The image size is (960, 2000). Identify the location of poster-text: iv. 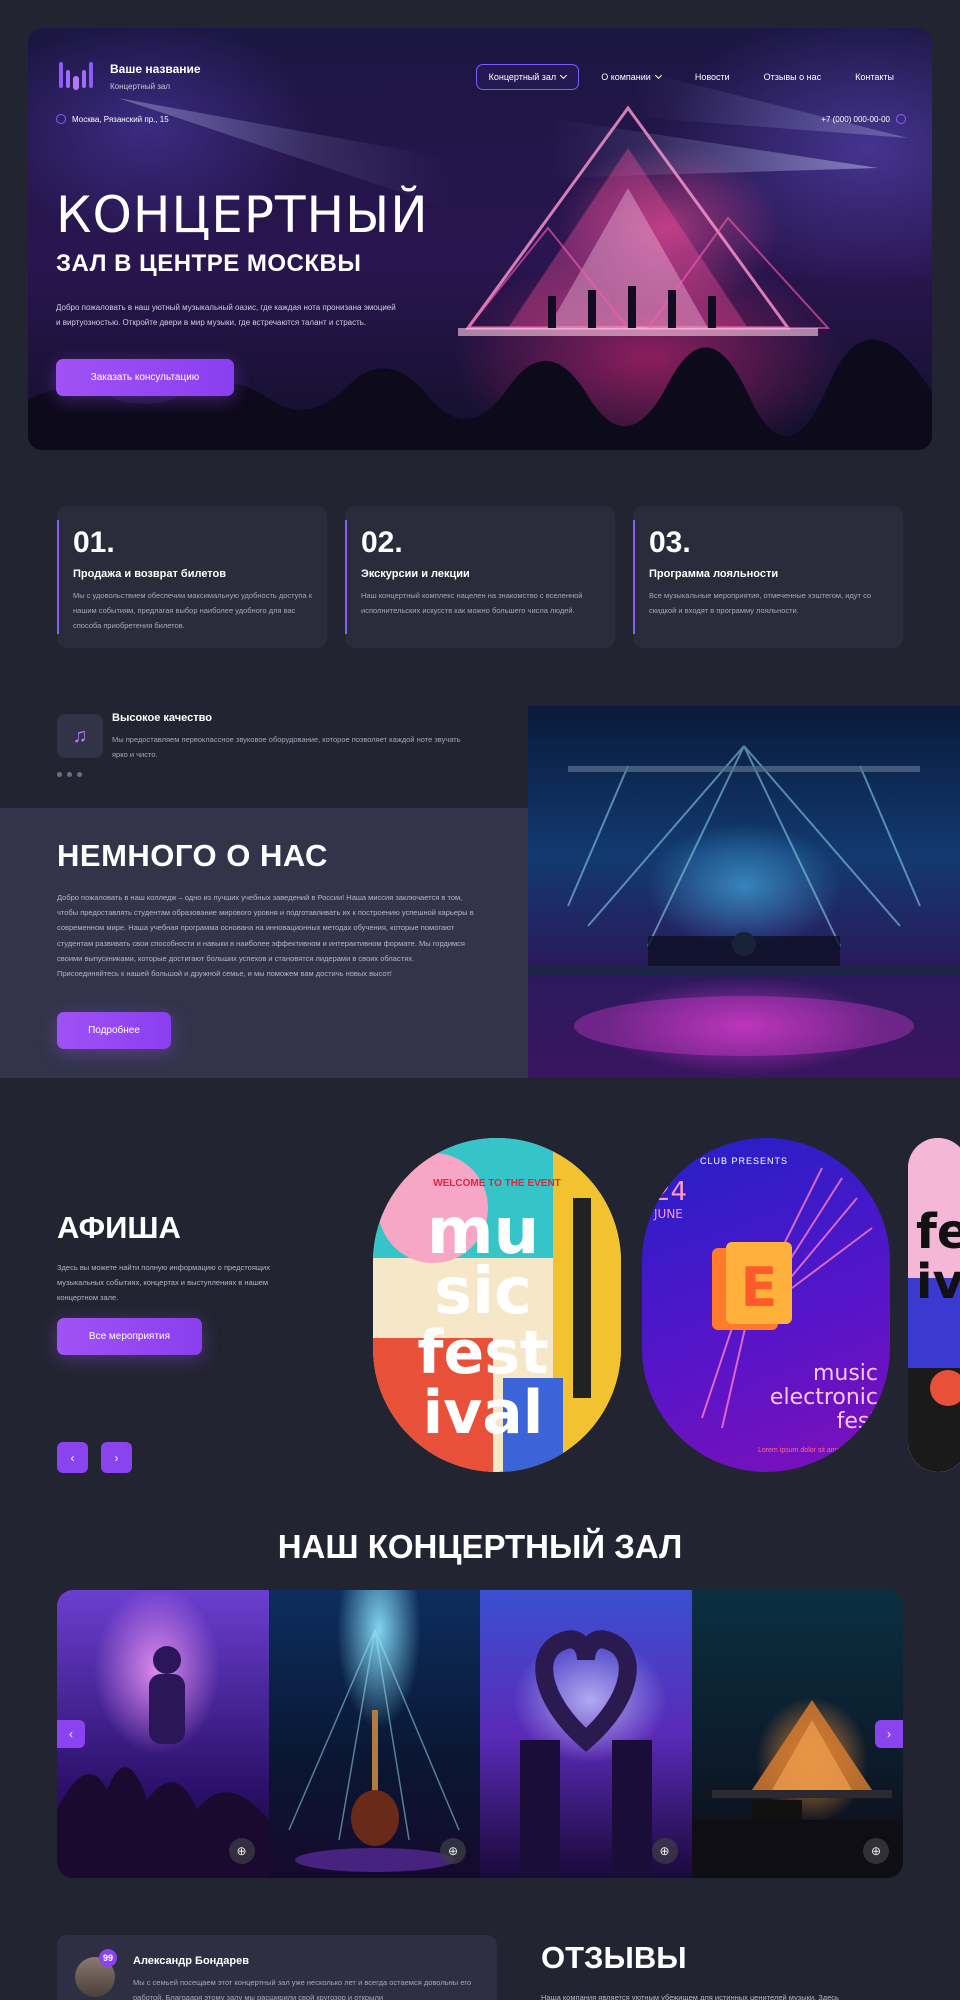
(938, 1282).